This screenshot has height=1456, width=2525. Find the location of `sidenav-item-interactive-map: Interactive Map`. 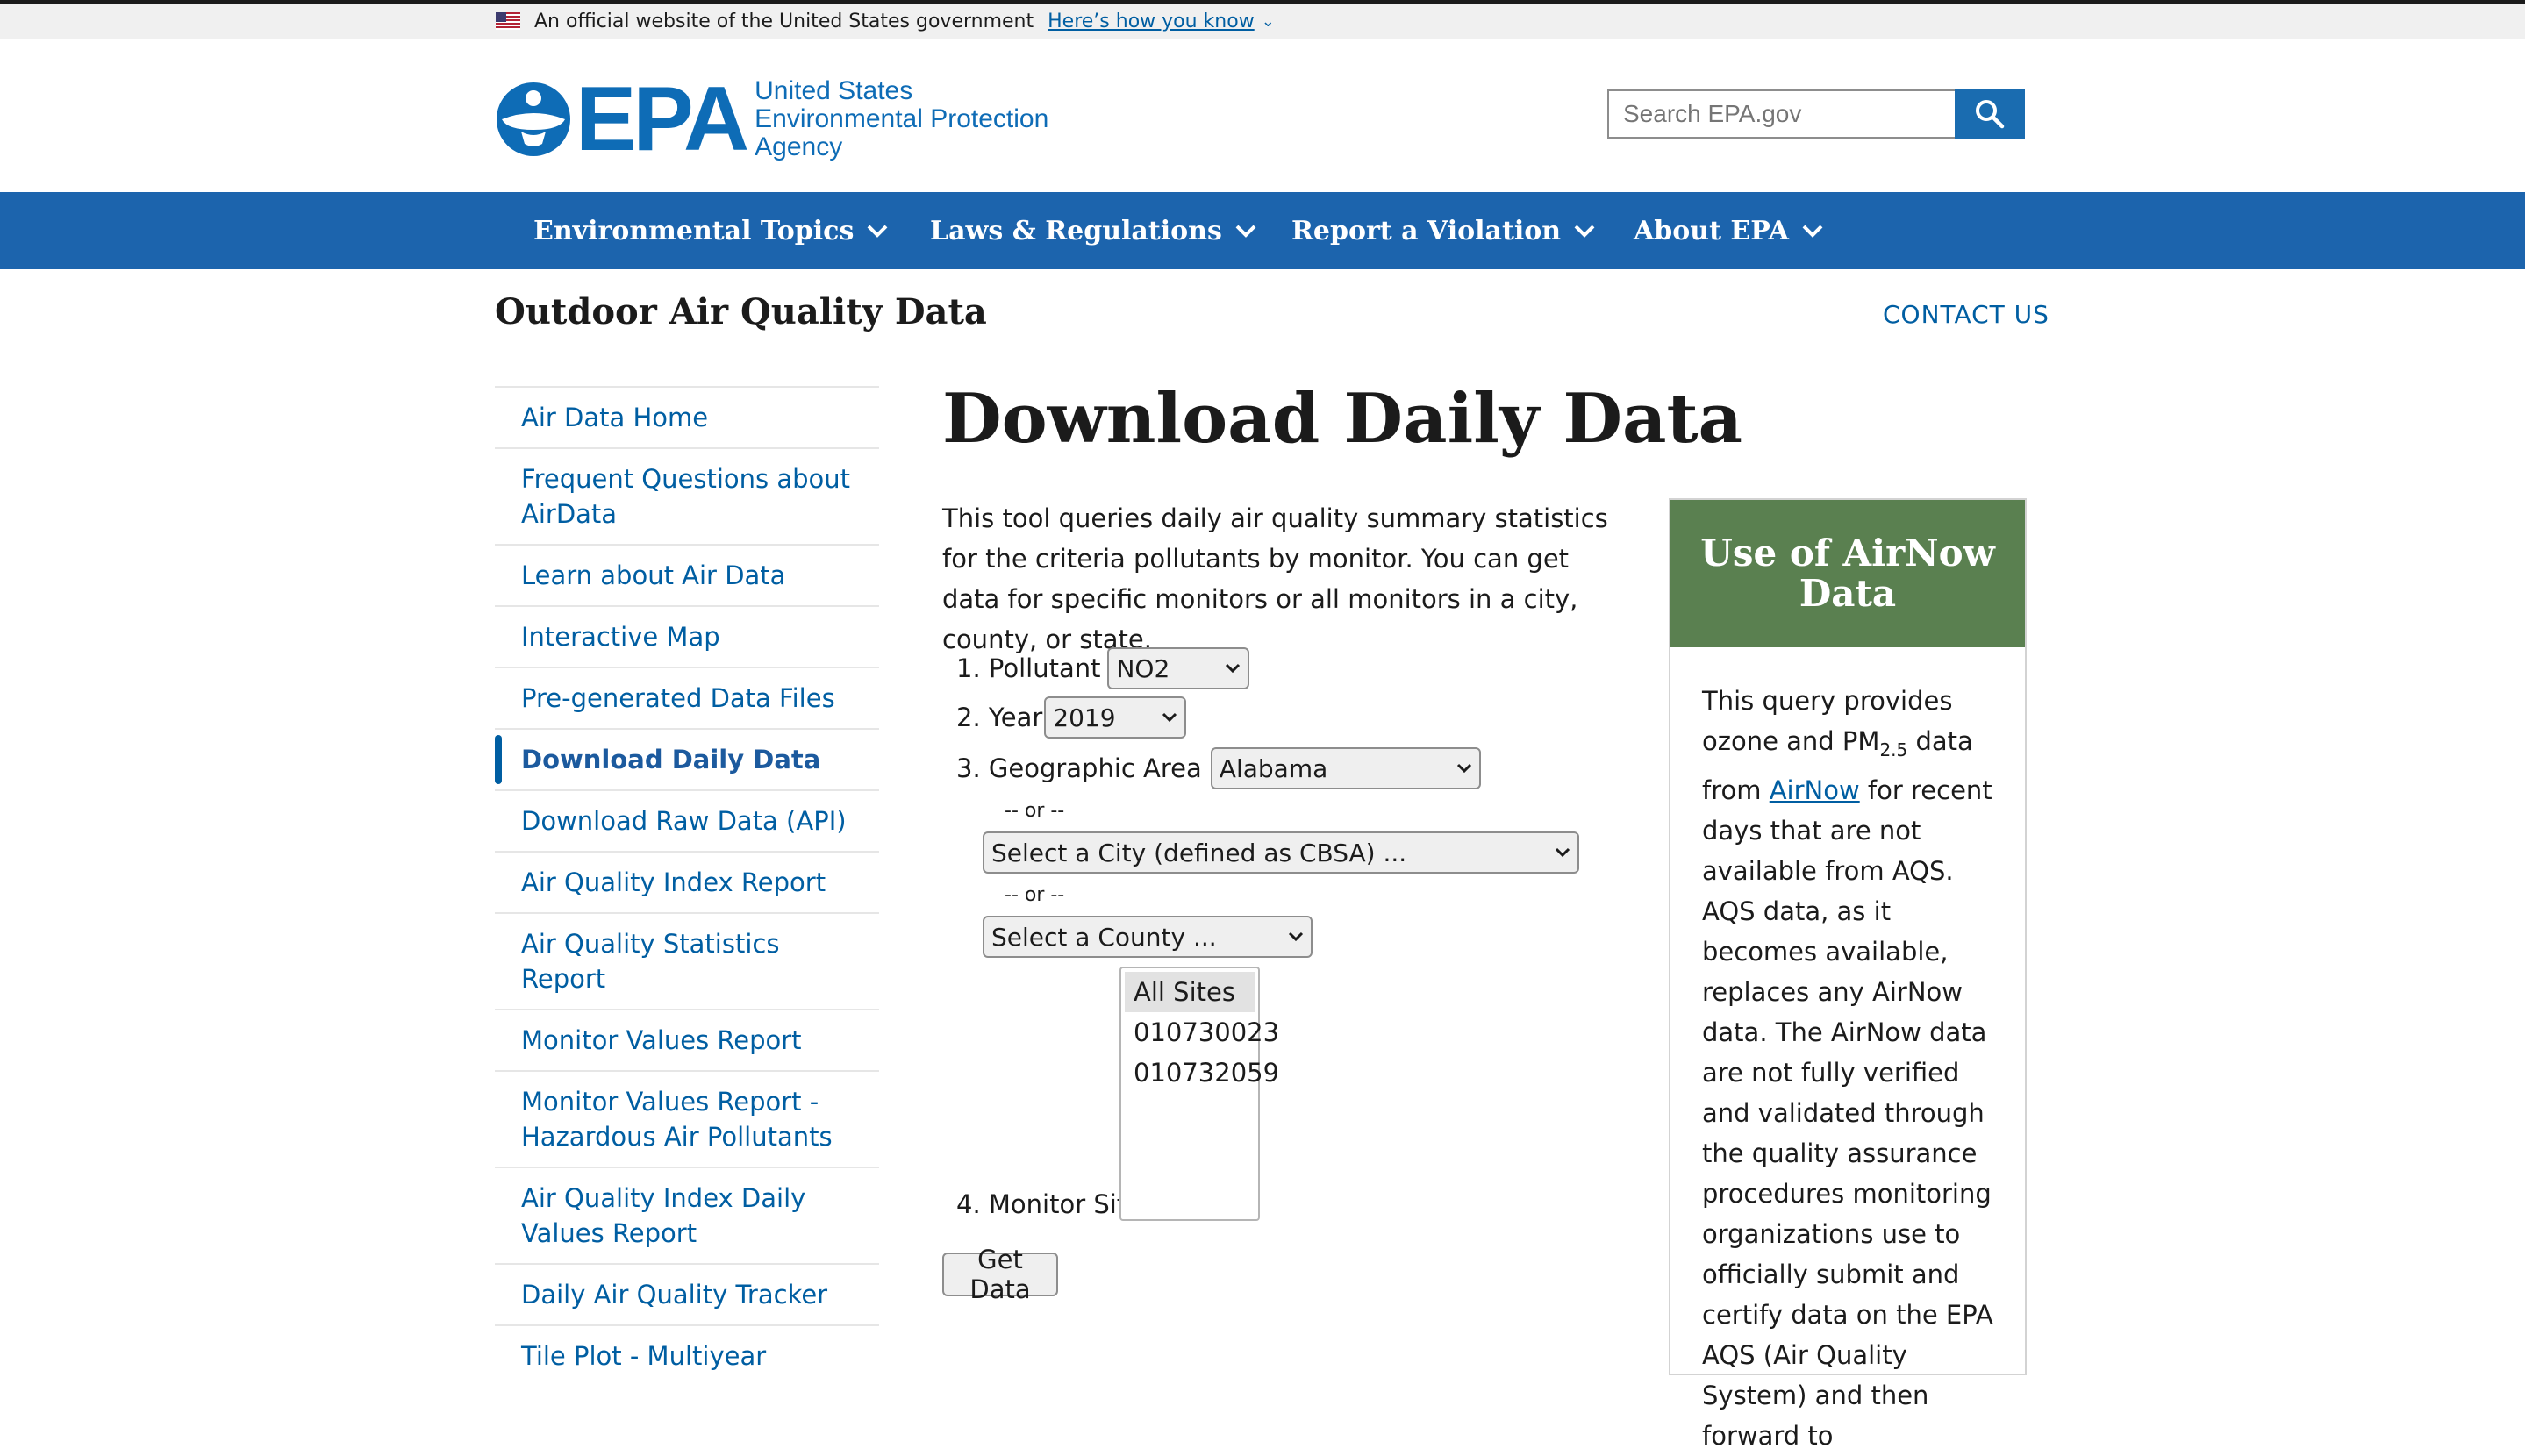

sidenav-item-interactive-map: Interactive Map is located at coordinates (687, 636).